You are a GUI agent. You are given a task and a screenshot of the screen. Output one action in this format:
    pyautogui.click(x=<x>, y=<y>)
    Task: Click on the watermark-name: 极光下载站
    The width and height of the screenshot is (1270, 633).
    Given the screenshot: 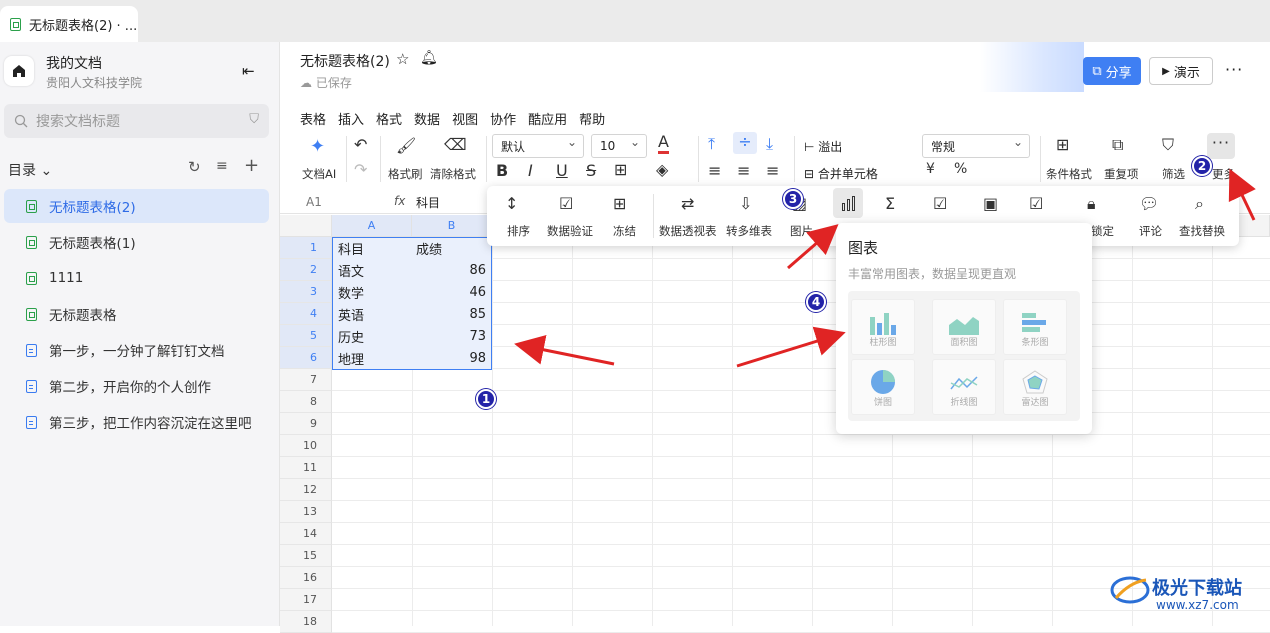 What is the action you would take?
    pyautogui.click(x=1197, y=588)
    